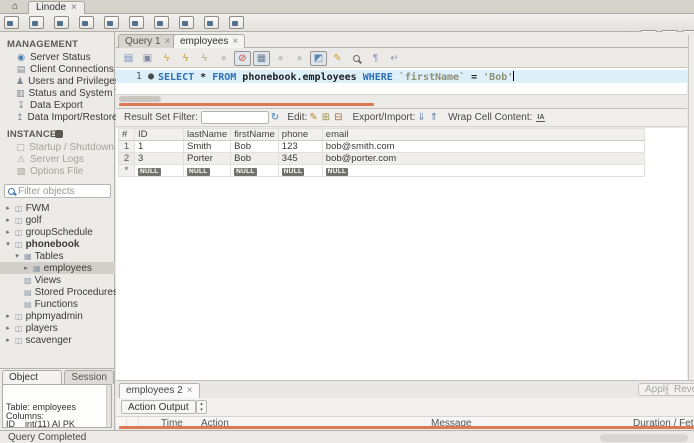 The height and width of the screenshot is (443, 694). Describe the element at coordinates (32, 383) in the screenshot. I see `tab-object-info: Object Info` at that location.